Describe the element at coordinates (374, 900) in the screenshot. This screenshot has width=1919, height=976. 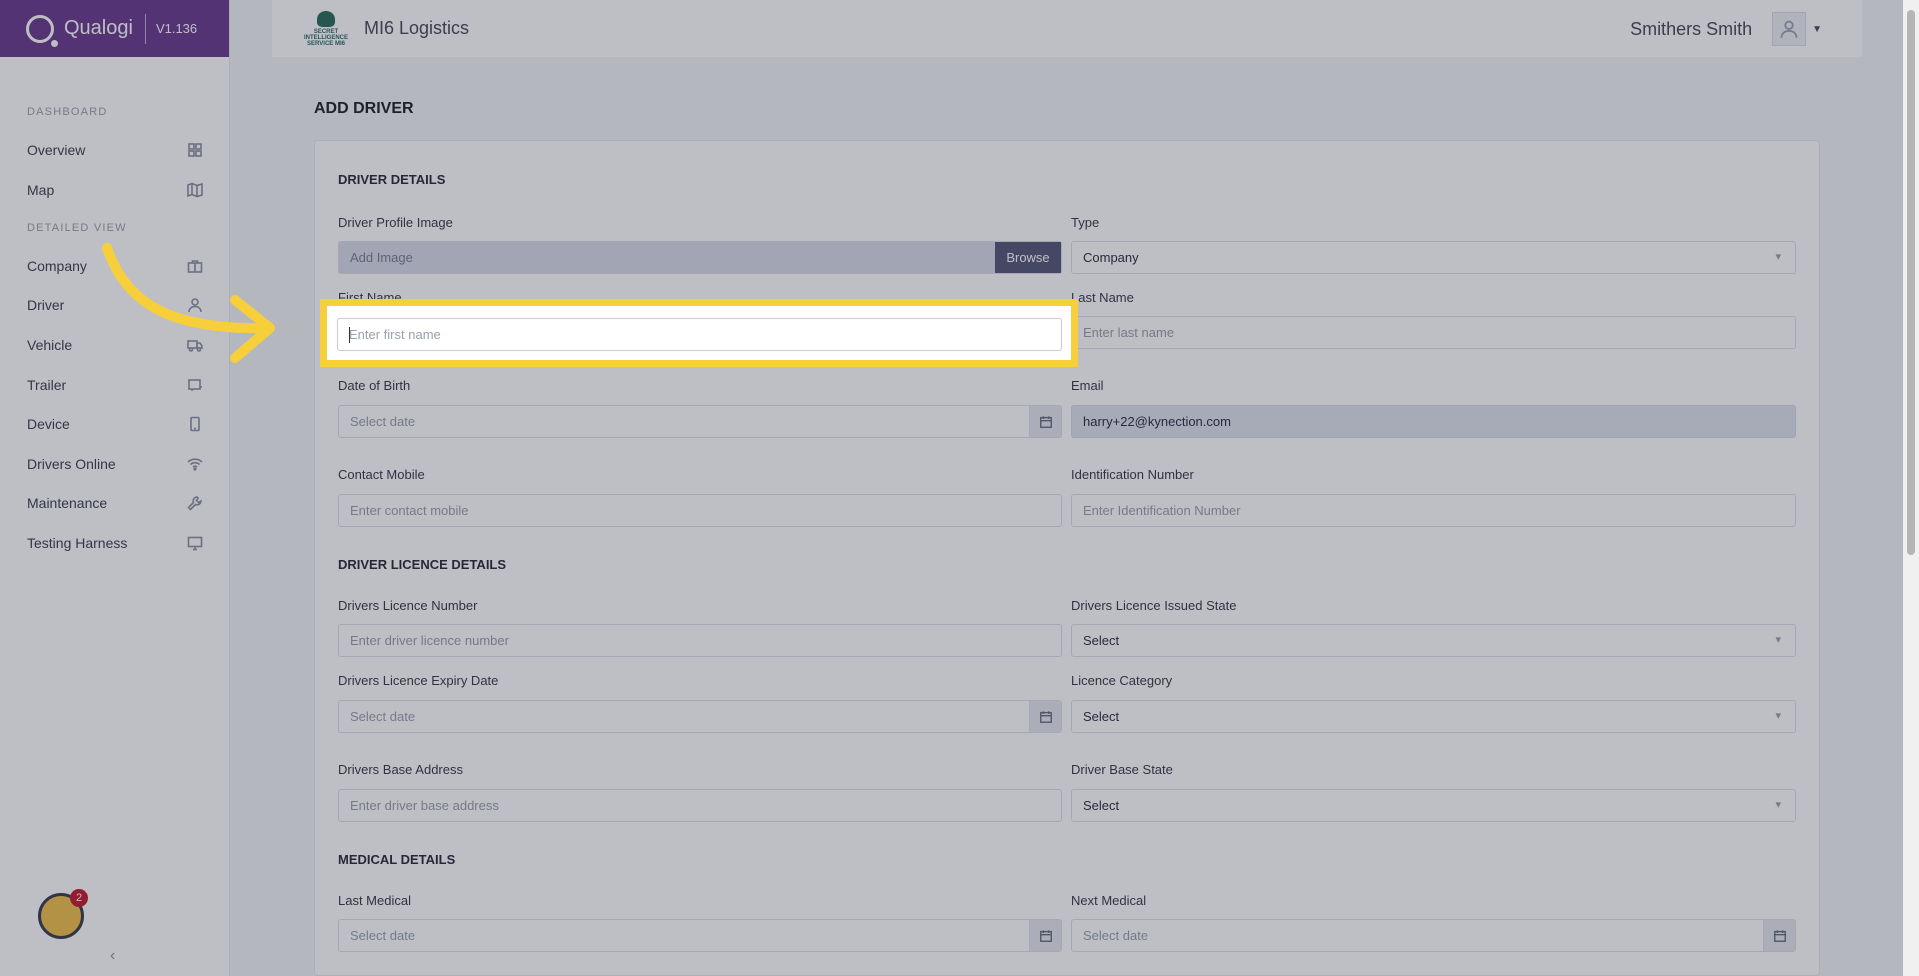
I see `last-medical-label: Last Medical` at that location.